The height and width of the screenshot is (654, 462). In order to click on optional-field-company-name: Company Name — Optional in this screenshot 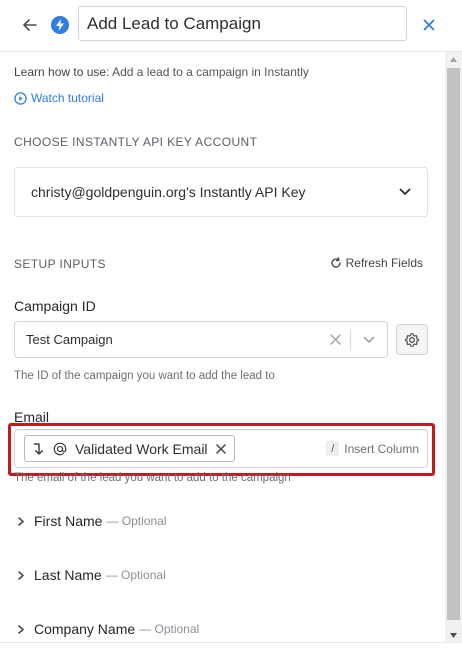, I will do `click(108, 629)`.